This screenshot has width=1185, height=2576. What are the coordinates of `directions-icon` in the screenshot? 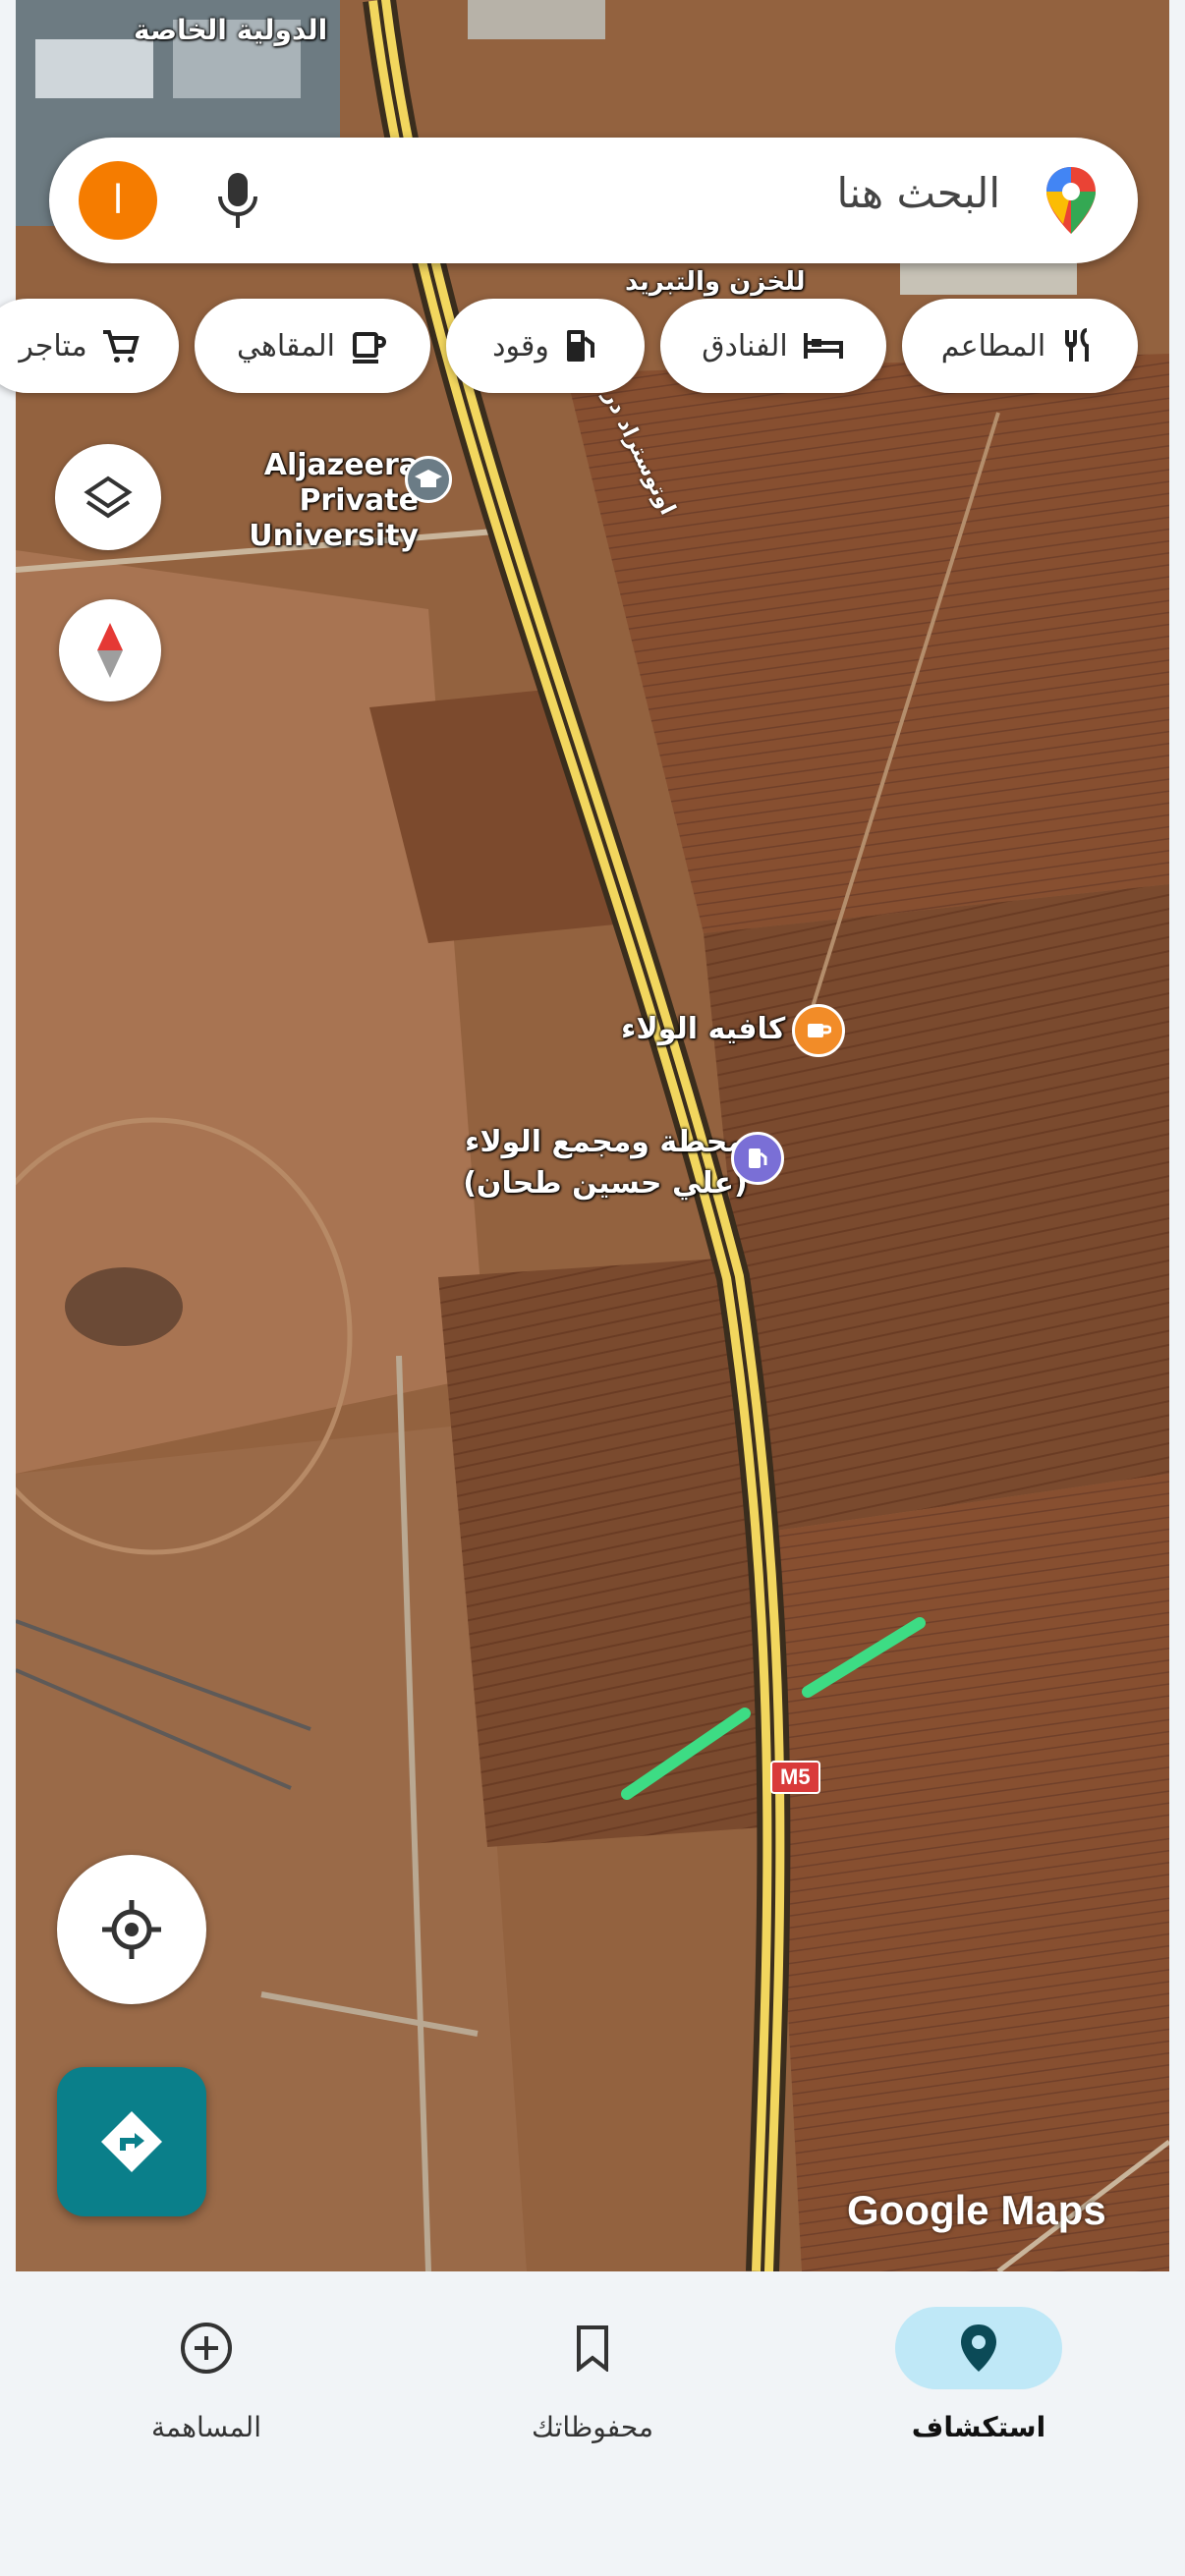 It's located at (132, 2141).